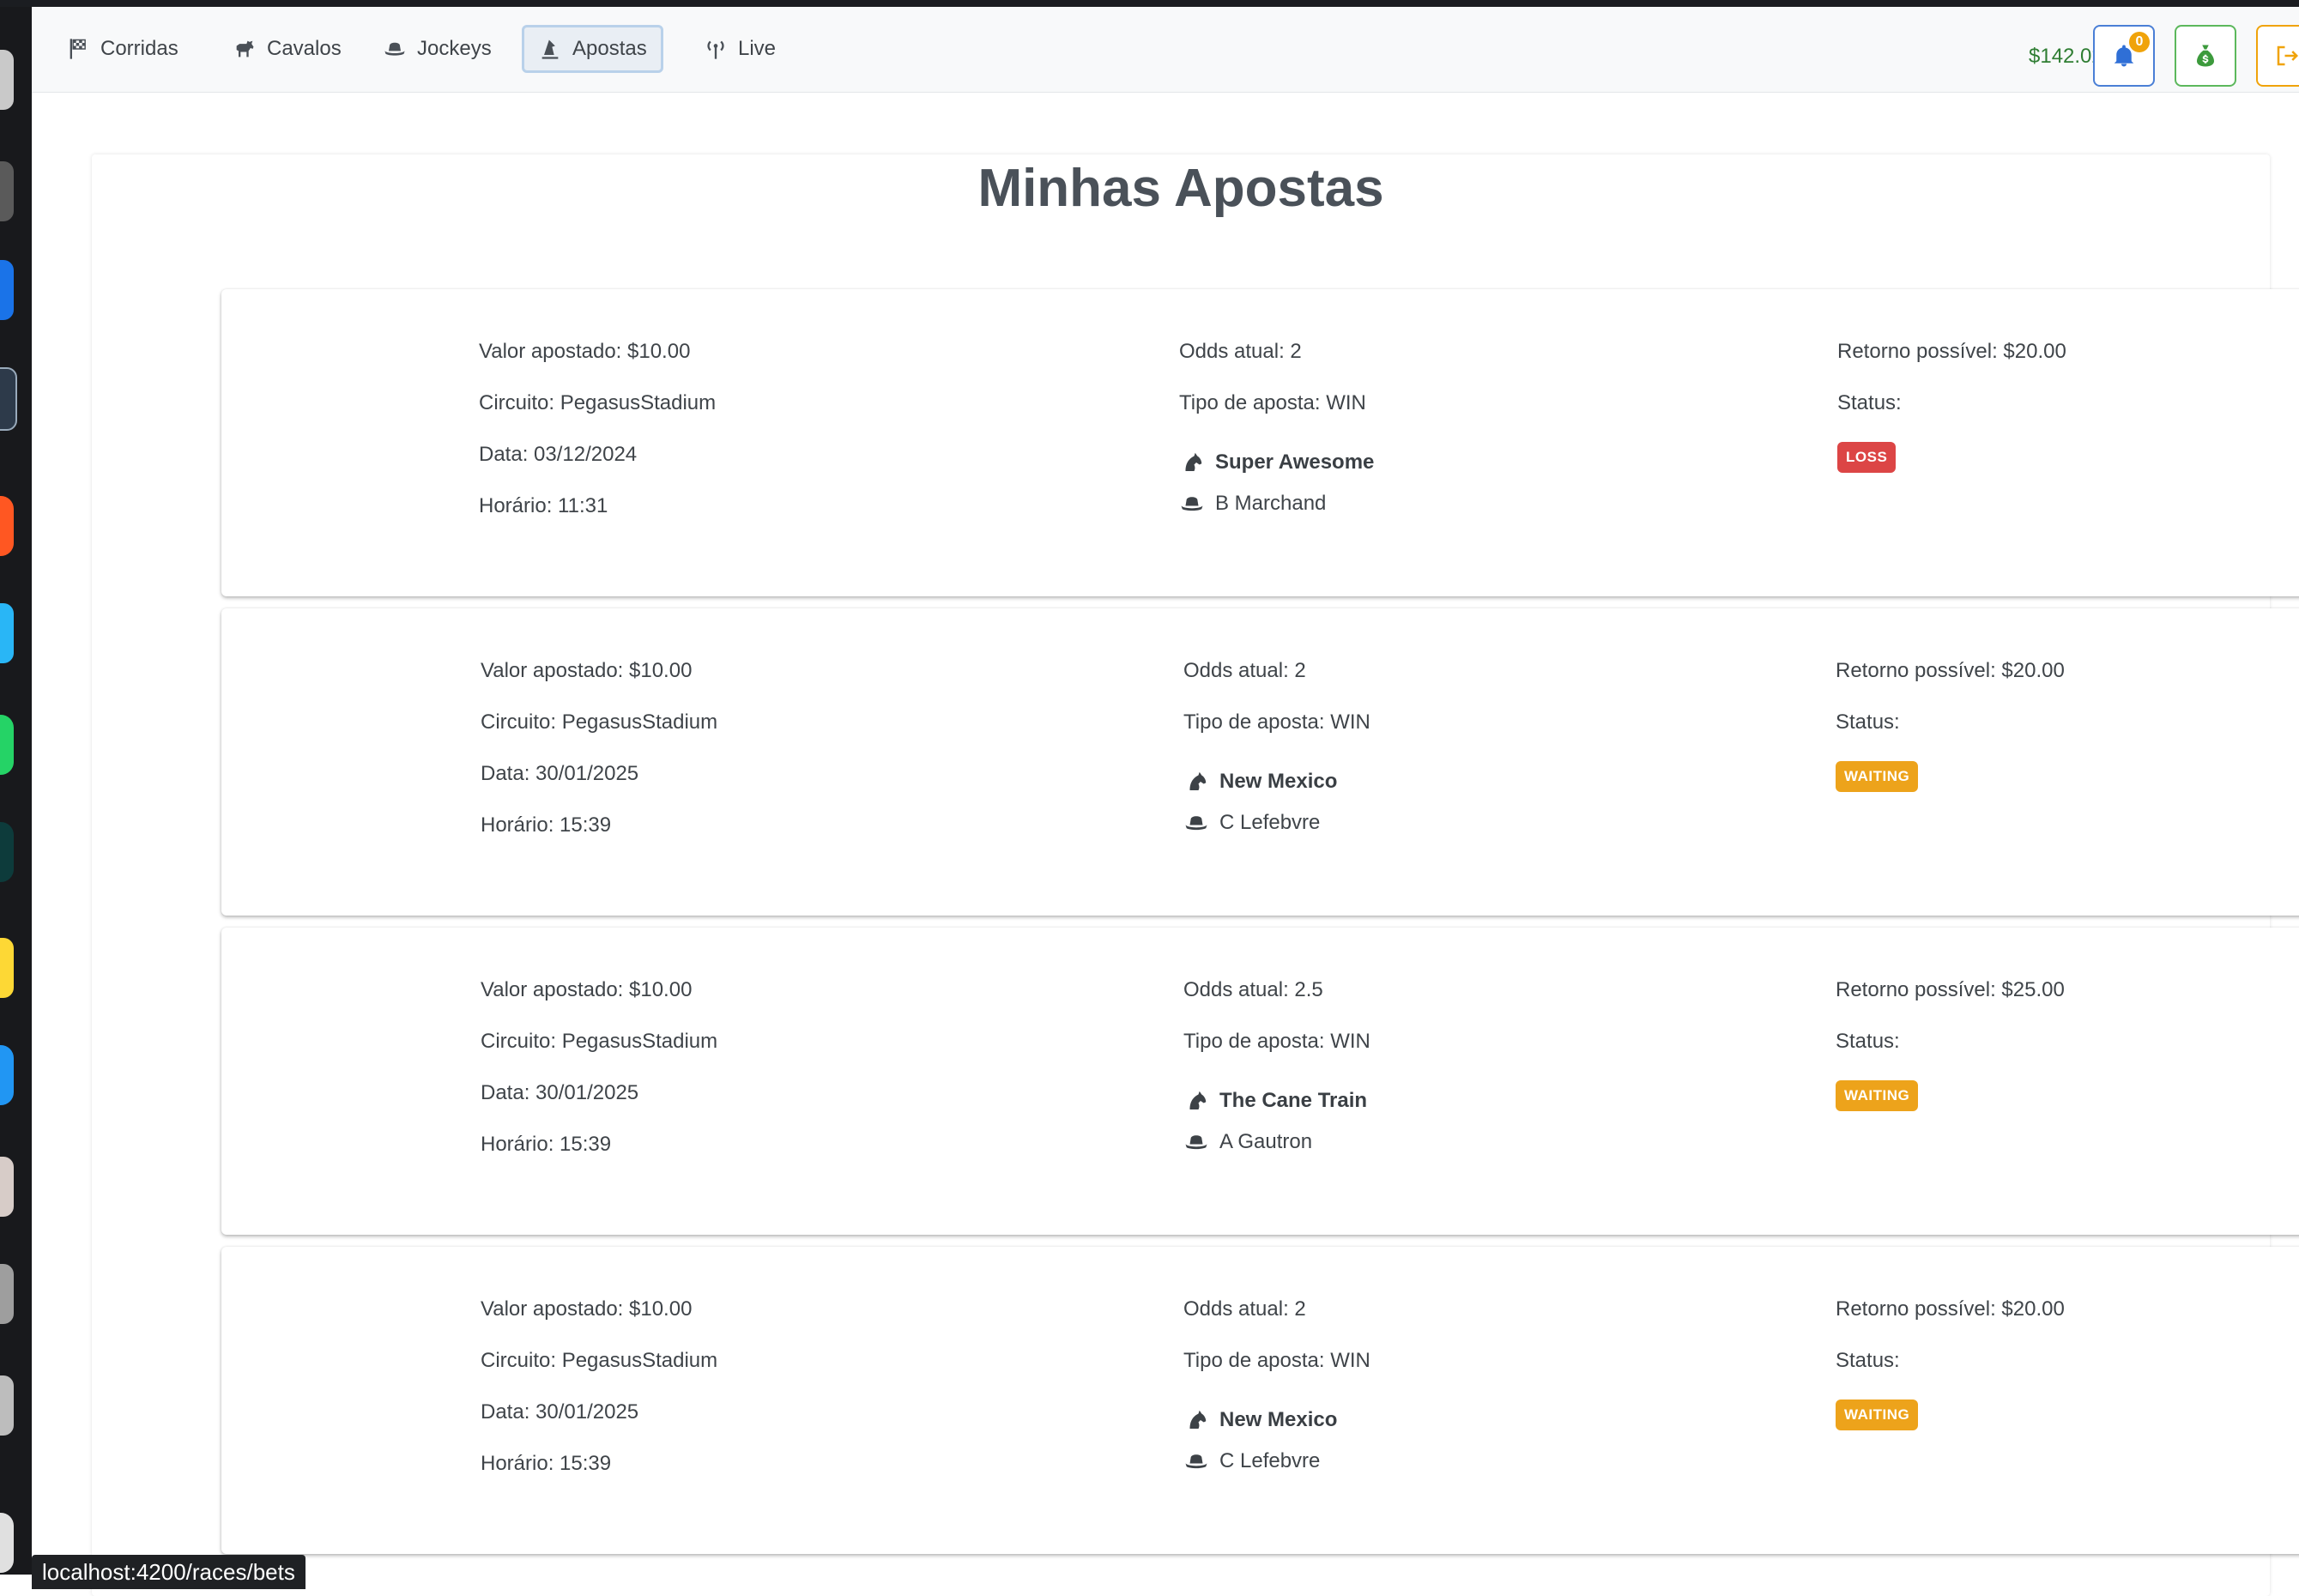 This screenshot has height=1596, width=2299. I want to click on logout-icon, so click(2288, 55).